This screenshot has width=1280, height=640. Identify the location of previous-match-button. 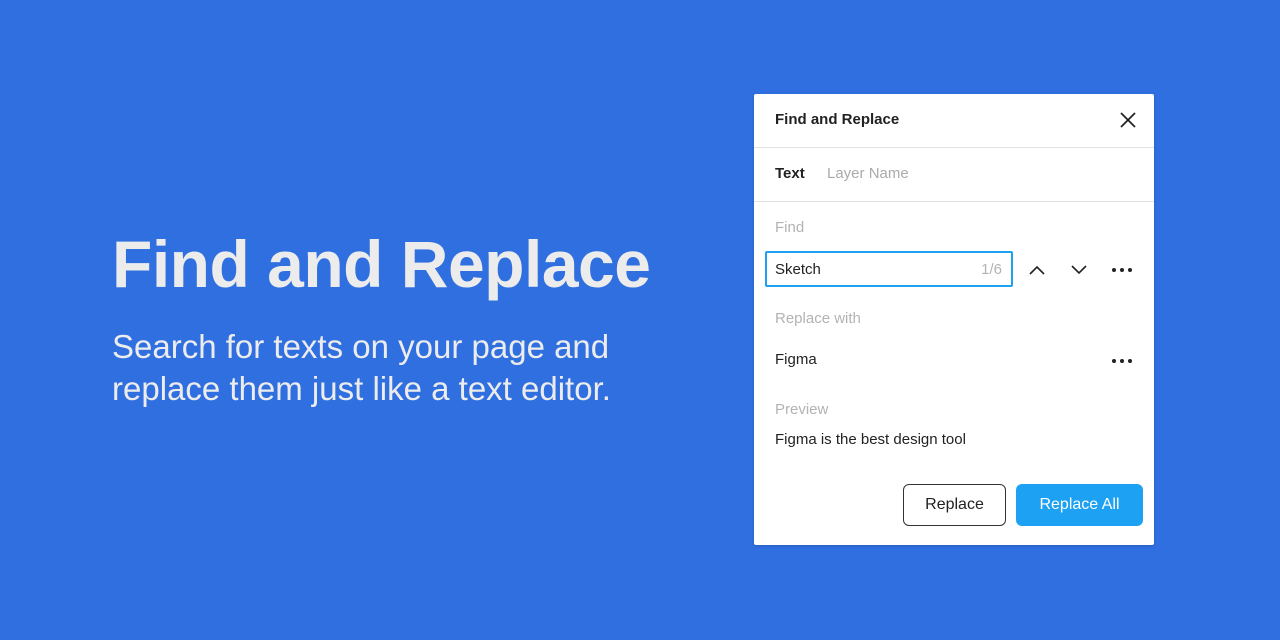
(1037, 270).